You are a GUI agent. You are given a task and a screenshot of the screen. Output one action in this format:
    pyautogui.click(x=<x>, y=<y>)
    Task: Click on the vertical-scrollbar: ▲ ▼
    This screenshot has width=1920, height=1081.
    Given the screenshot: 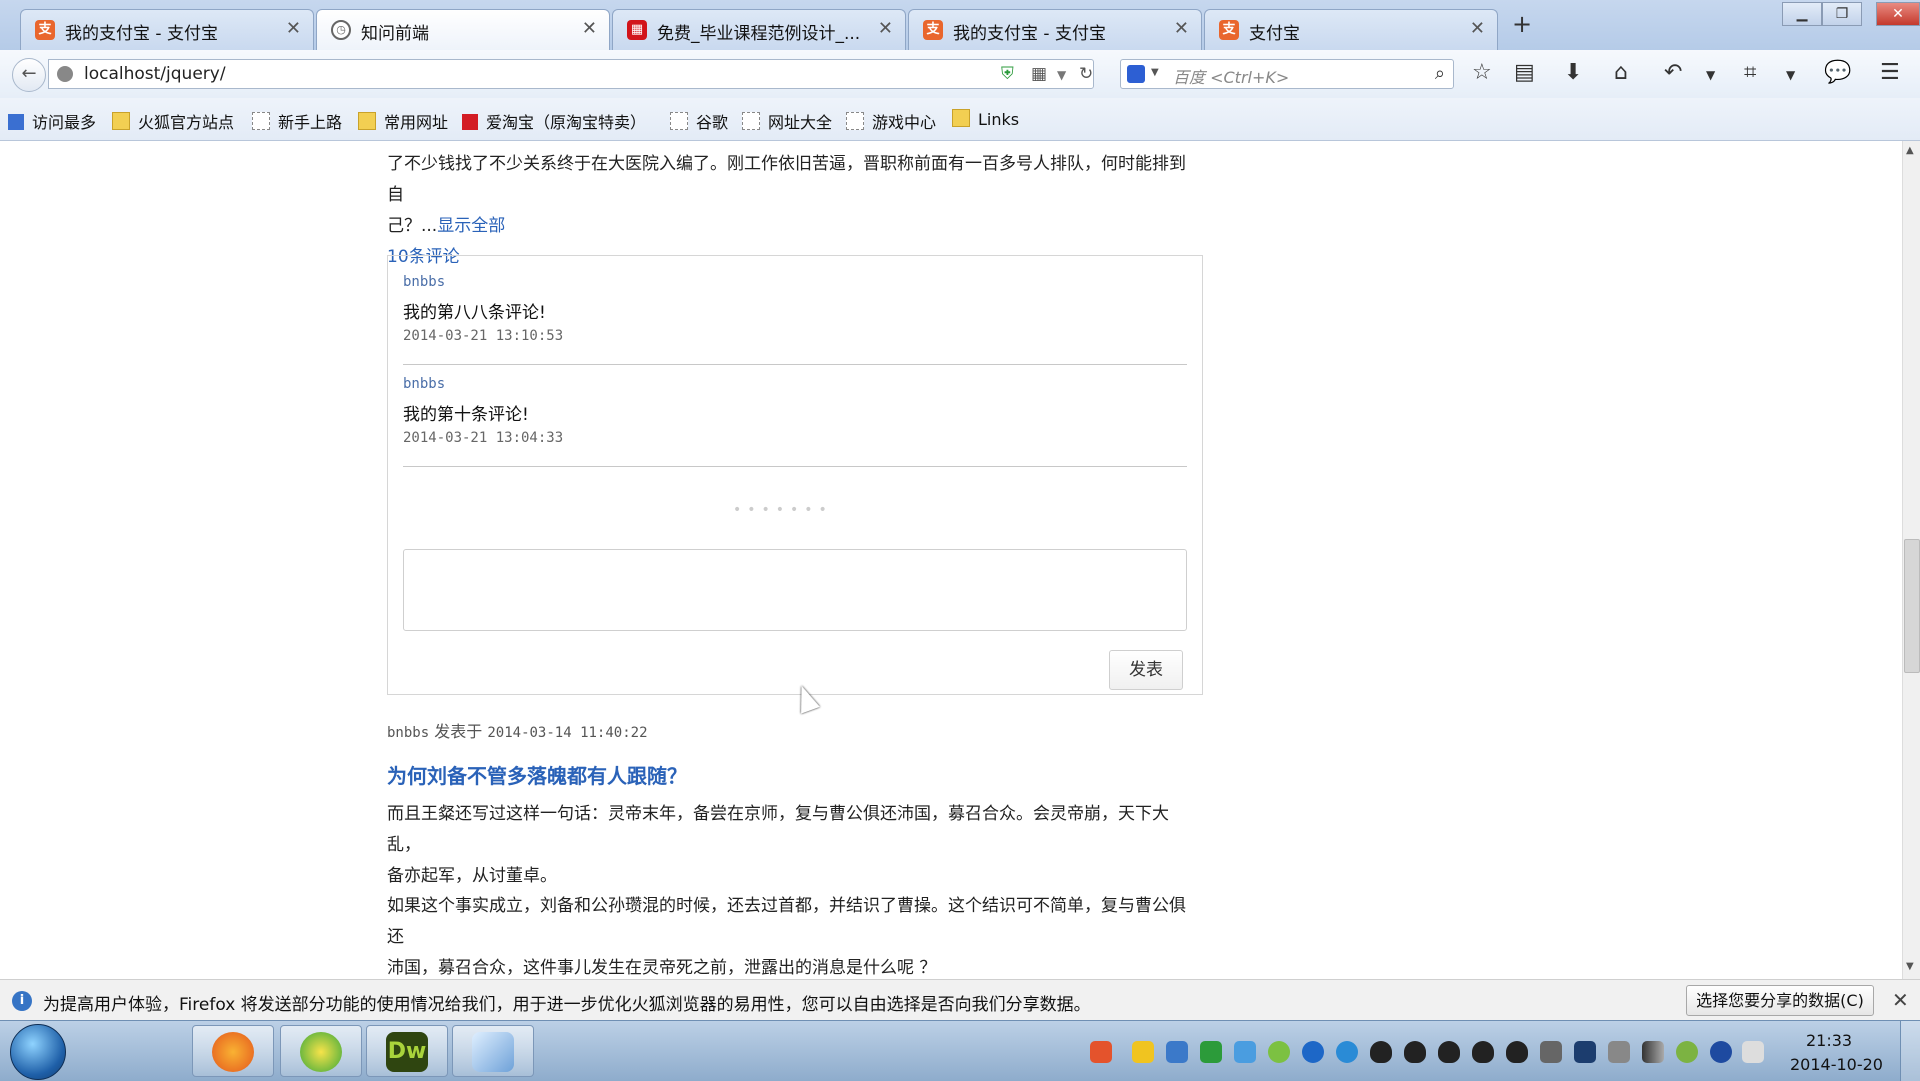 What is the action you would take?
    pyautogui.click(x=1911, y=560)
    